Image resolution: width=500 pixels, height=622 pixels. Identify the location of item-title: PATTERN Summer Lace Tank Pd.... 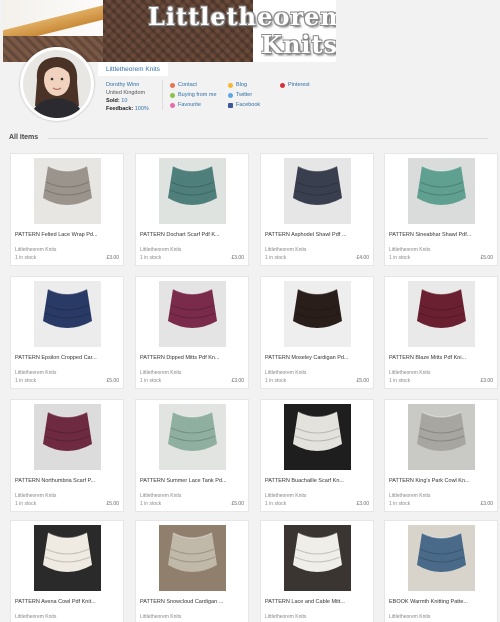
(193, 481).